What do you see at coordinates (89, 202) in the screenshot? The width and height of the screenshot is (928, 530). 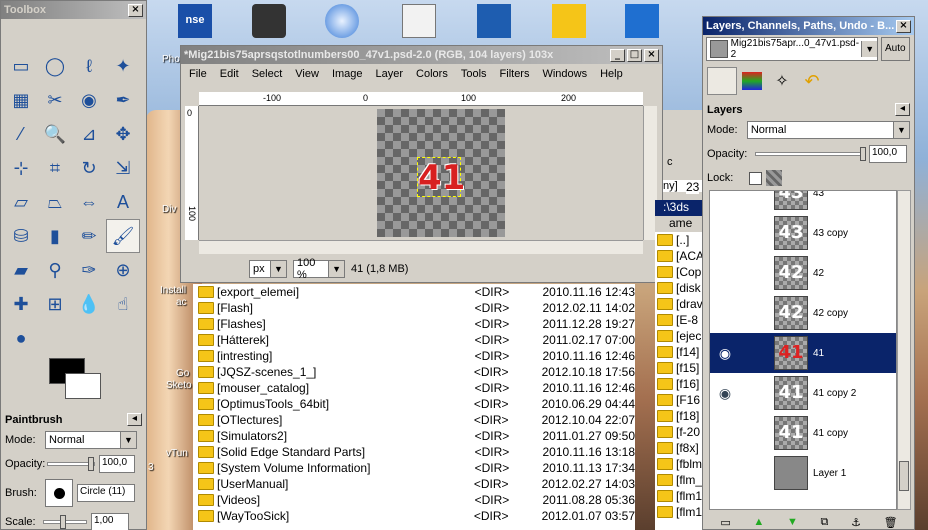 I see `flip-icon: ⇔` at bounding box center [89, 202].